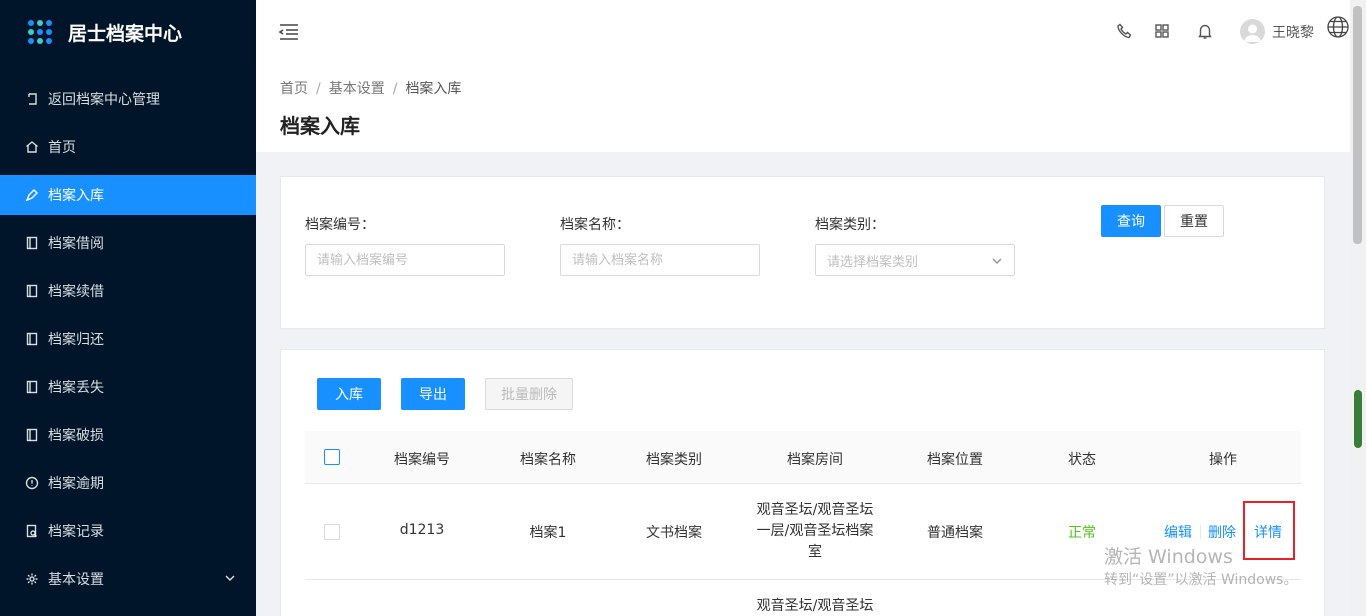 Image resolution: width=1366 pixels, height=616 pixels. I want to click on action-divider, so click(1200, 532).